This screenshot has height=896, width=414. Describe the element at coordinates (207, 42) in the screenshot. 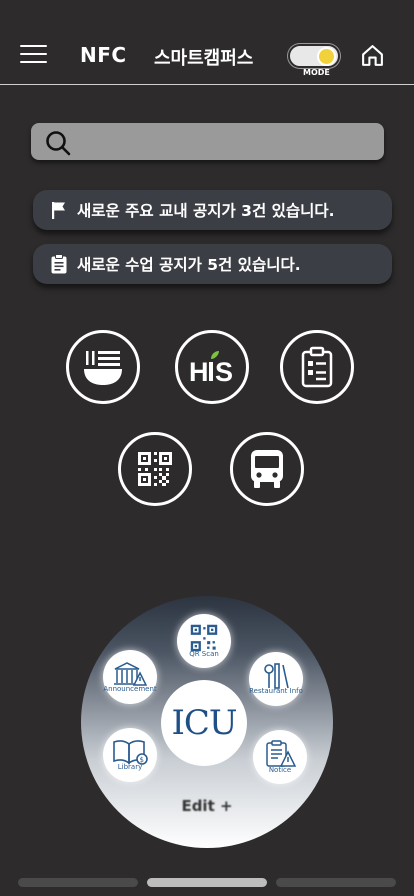

I see `header-bar: NFC 스마트캠퍼스 MODE` at that location.